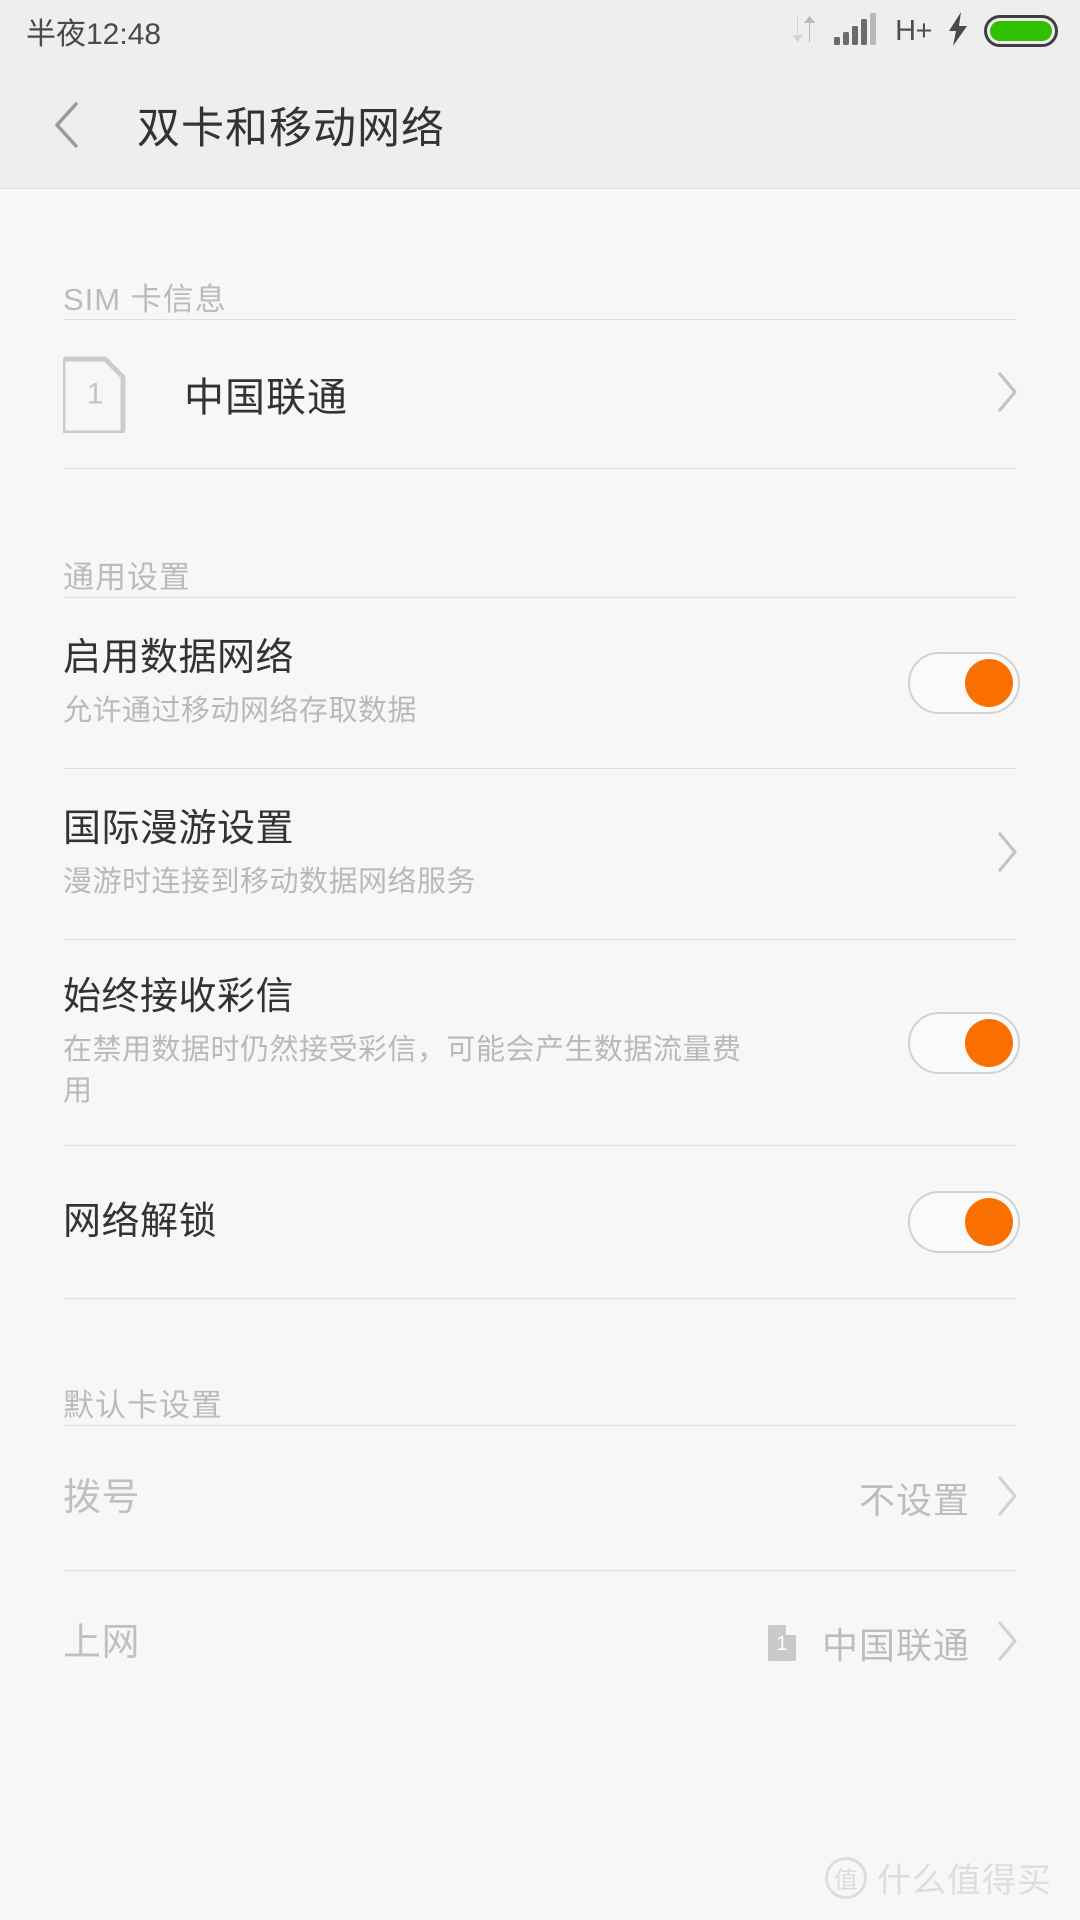 This screenshot has height=1920, width=1080. What do you see at coordinates (179, 996) in the screenshot?
I see `row-title: 始终接收彩信` at bounding box center [179, 996].